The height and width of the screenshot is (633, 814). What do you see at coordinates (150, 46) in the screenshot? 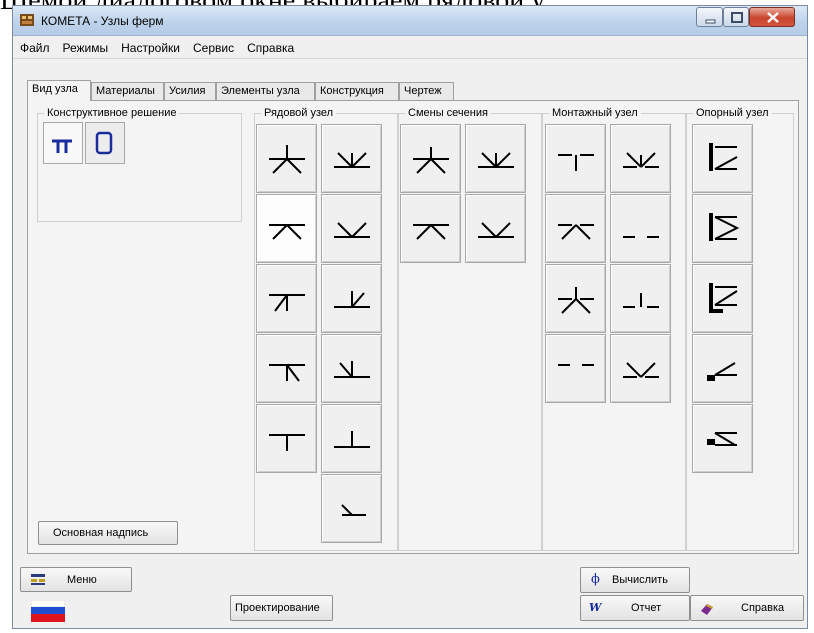
I see `menu-settings: Настройки` at bounding box center [150, 46].